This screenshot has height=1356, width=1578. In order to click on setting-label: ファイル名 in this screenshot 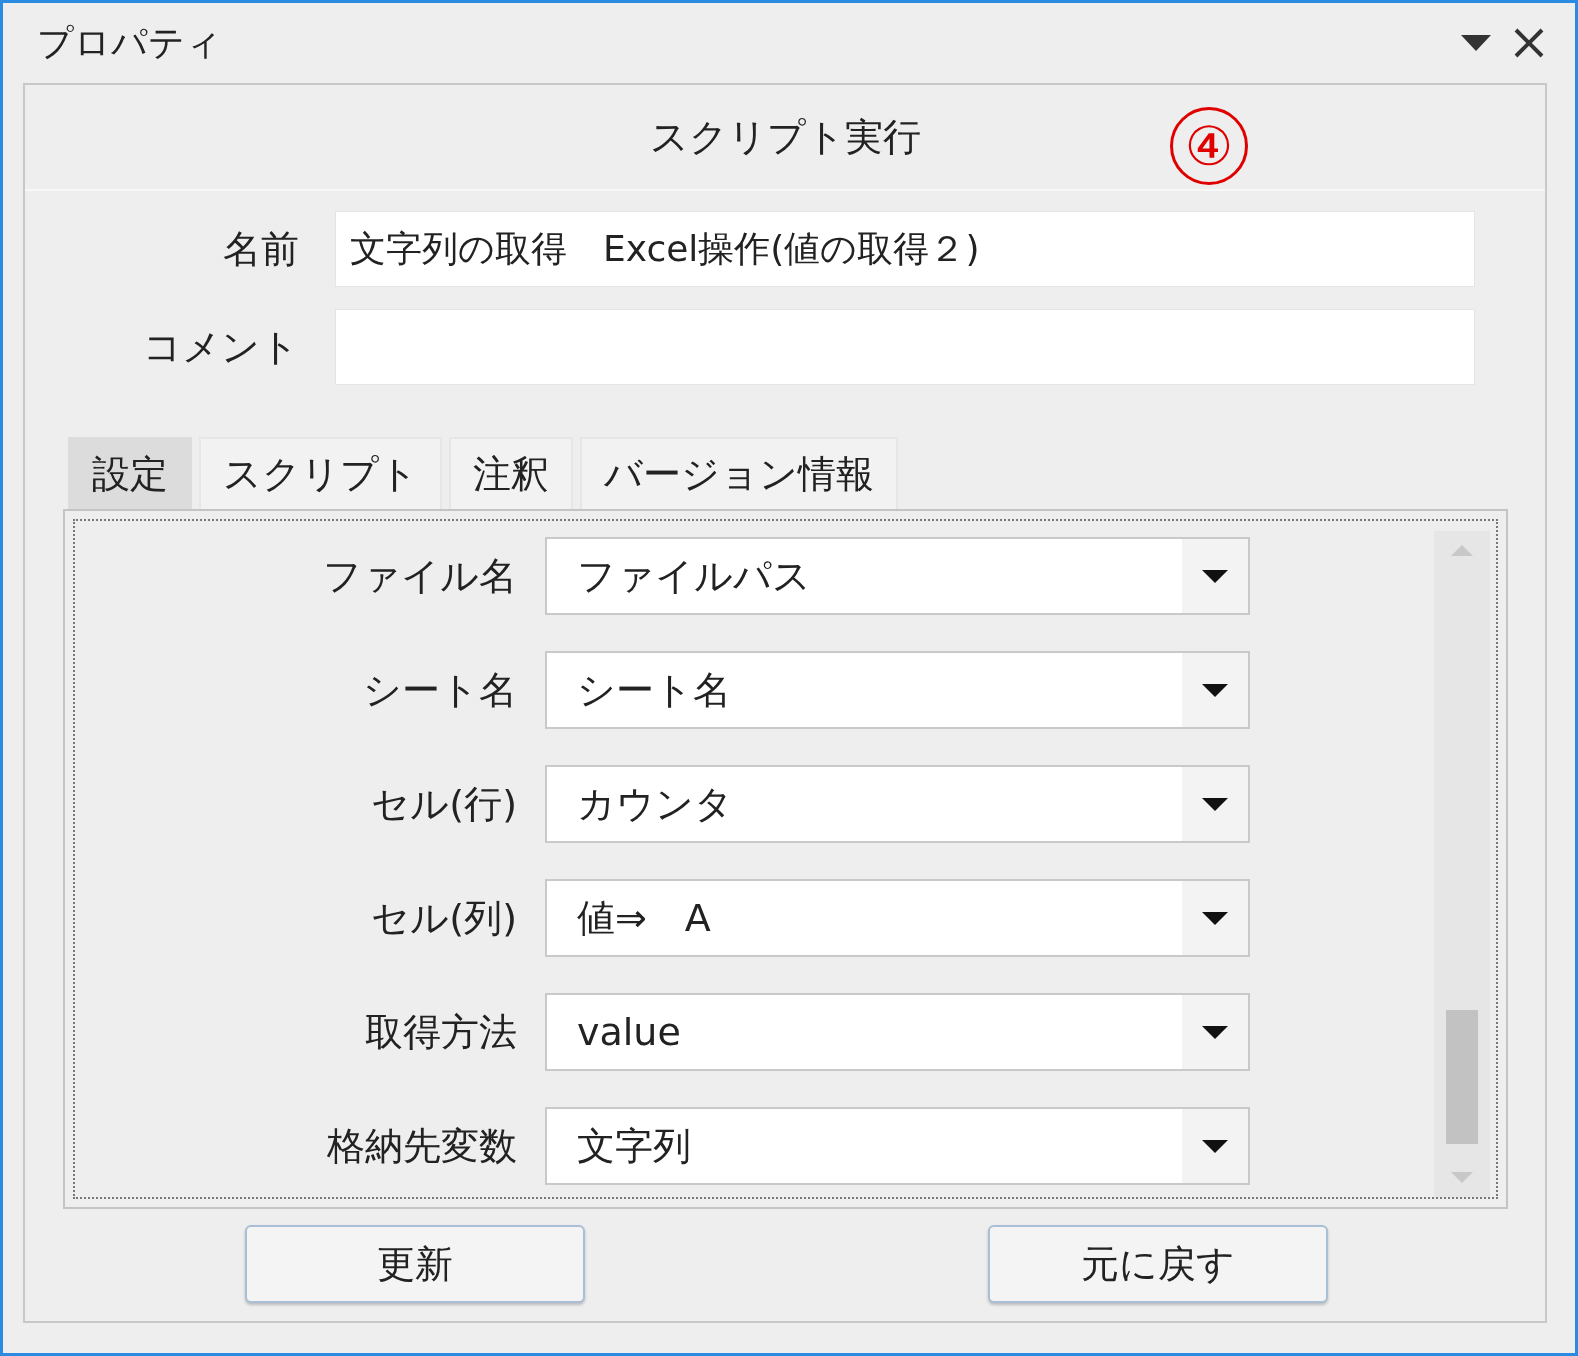, I will do `click(420, 576)`.